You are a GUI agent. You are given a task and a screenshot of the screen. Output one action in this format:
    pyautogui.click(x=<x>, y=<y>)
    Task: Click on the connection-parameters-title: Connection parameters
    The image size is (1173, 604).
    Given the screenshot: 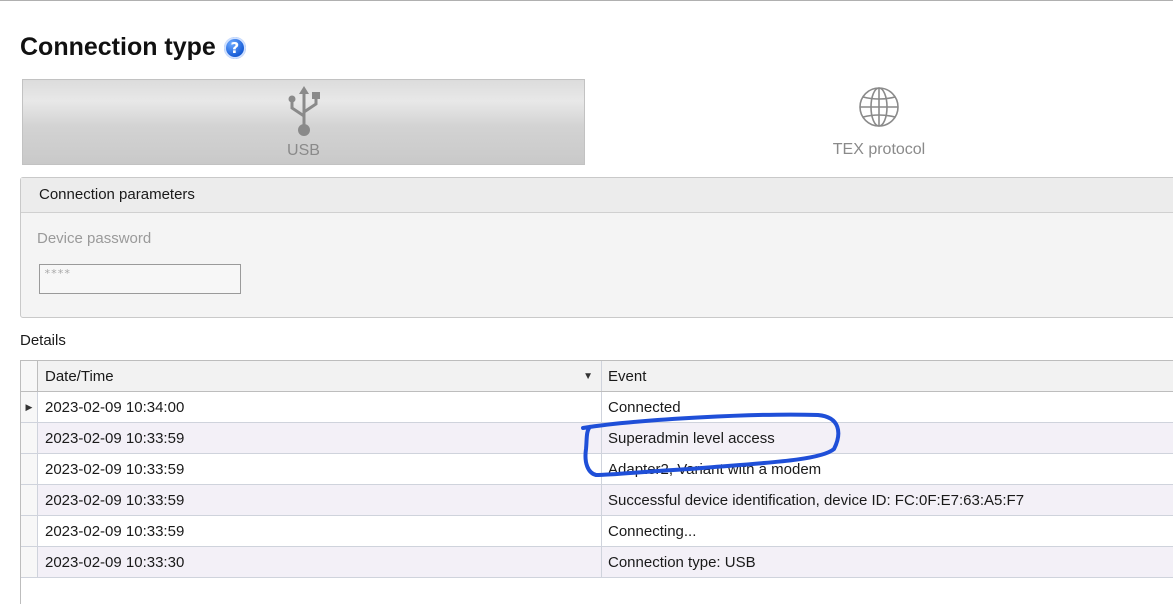 What is the action you would take?
    pyautogui.click(x=597, y=195)
    